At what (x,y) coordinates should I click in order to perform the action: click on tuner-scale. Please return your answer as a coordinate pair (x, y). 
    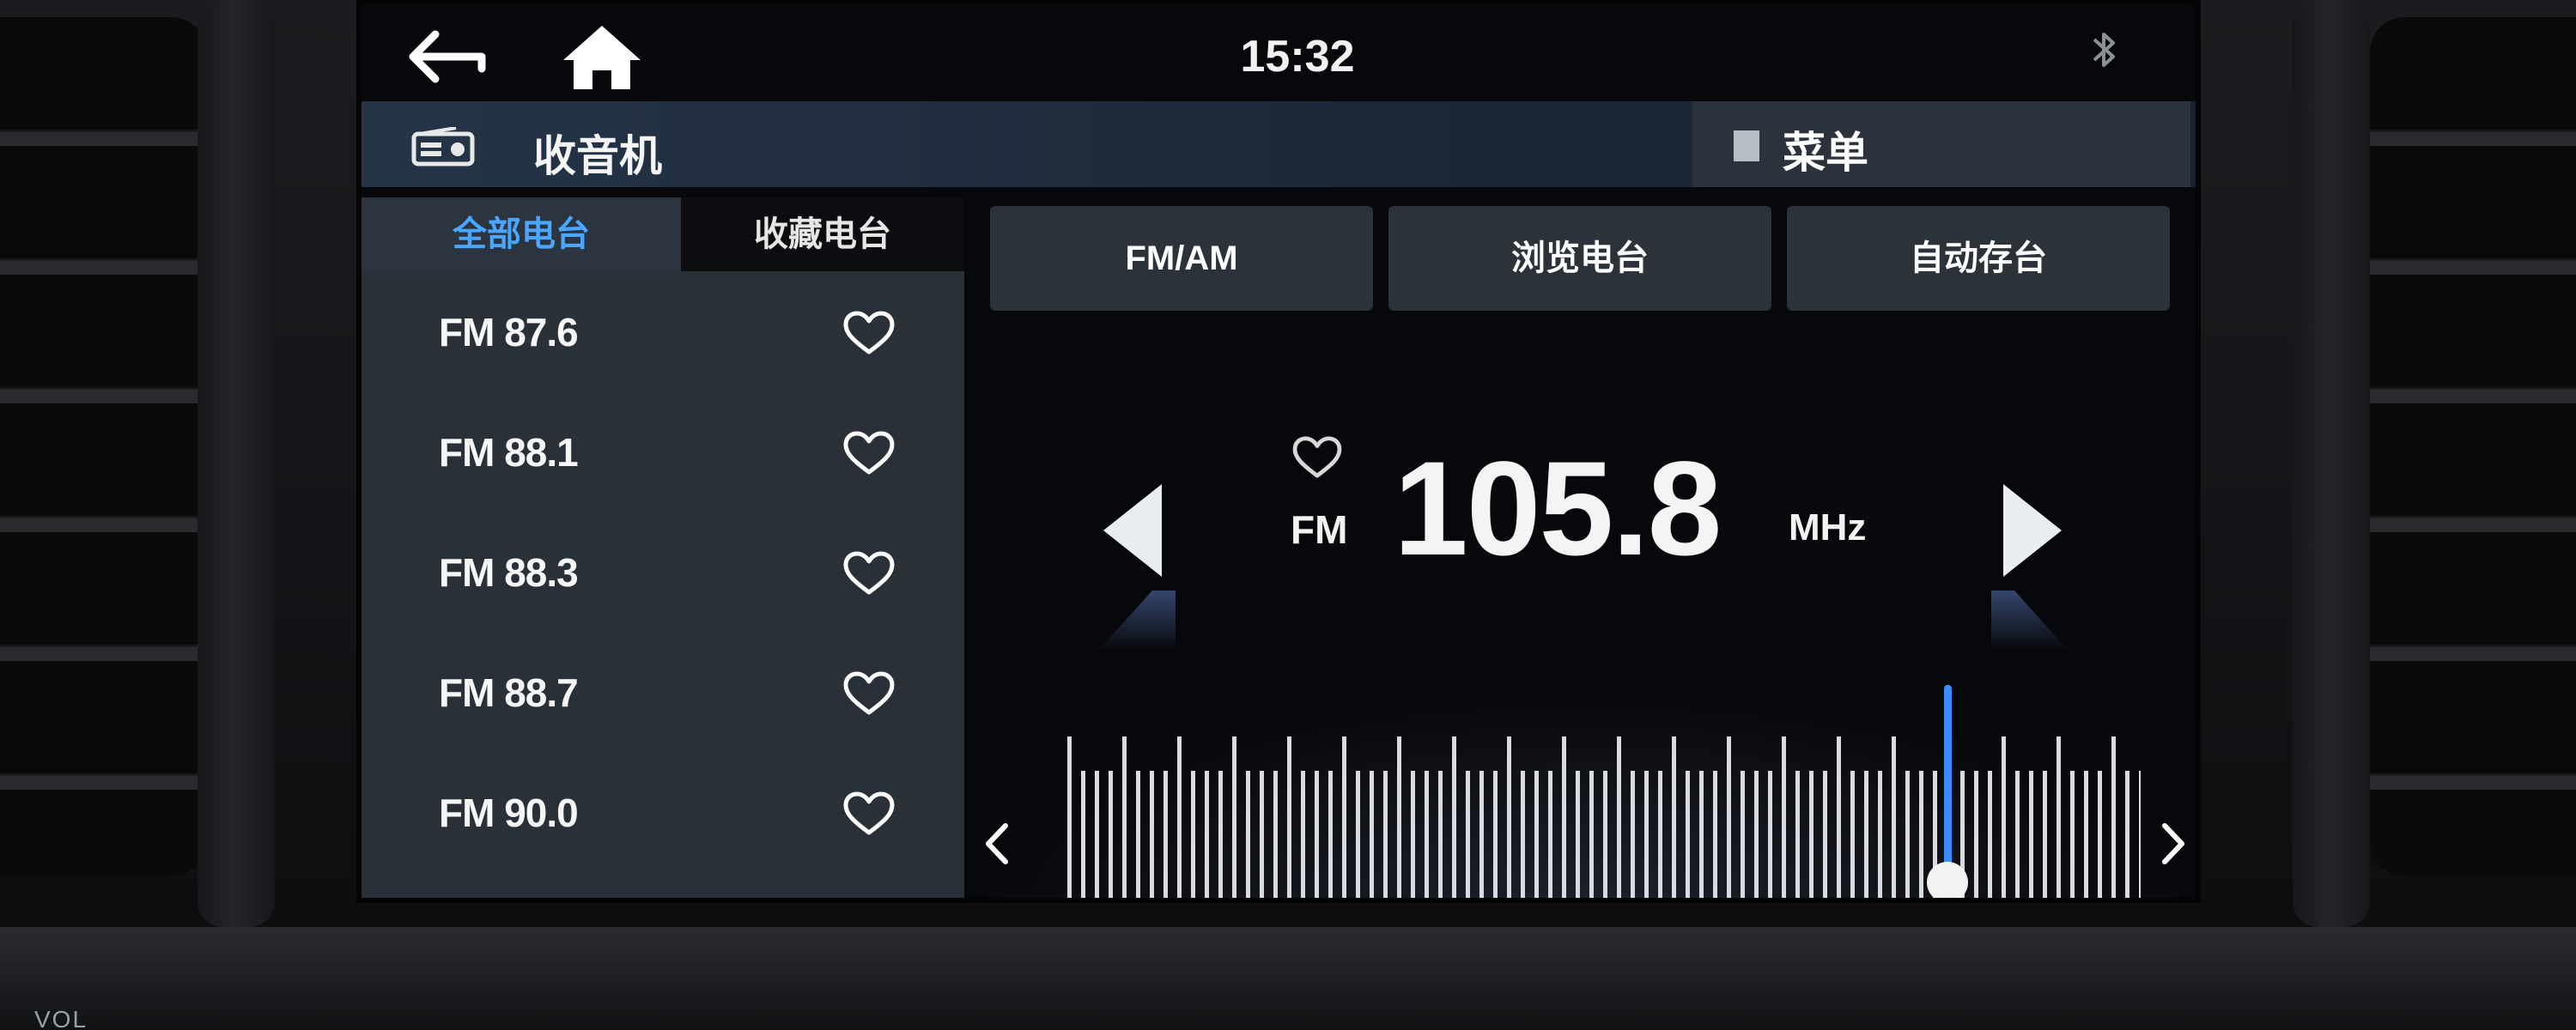
    Looking at the image, I should click on (1580, 794).